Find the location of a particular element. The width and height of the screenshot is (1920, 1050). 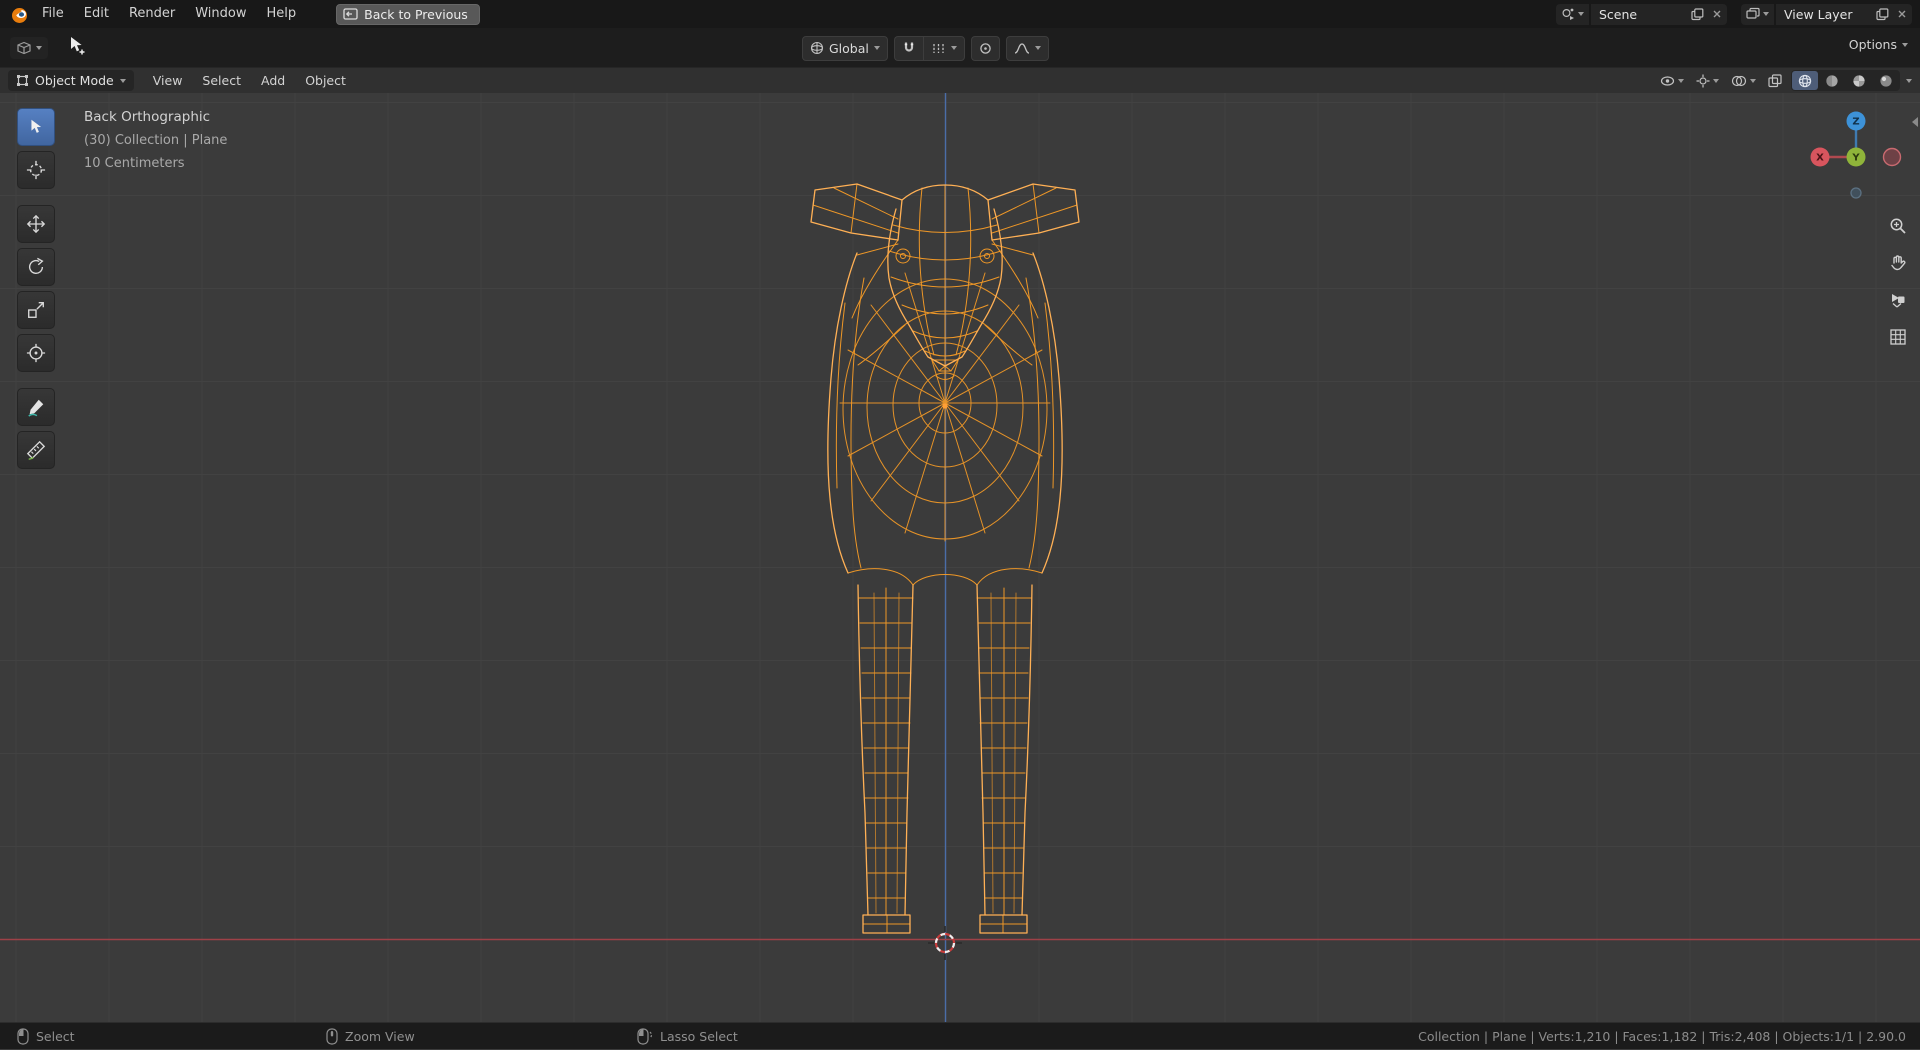

mode-dropdown: Object Mode is located at coordinates (71, 80).